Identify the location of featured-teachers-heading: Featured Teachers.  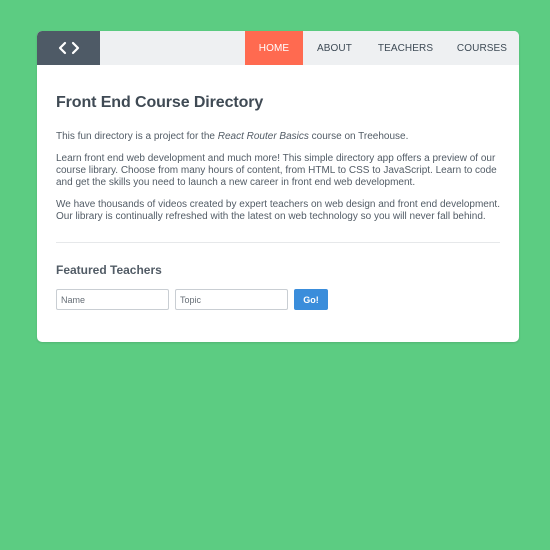
(109, 270).